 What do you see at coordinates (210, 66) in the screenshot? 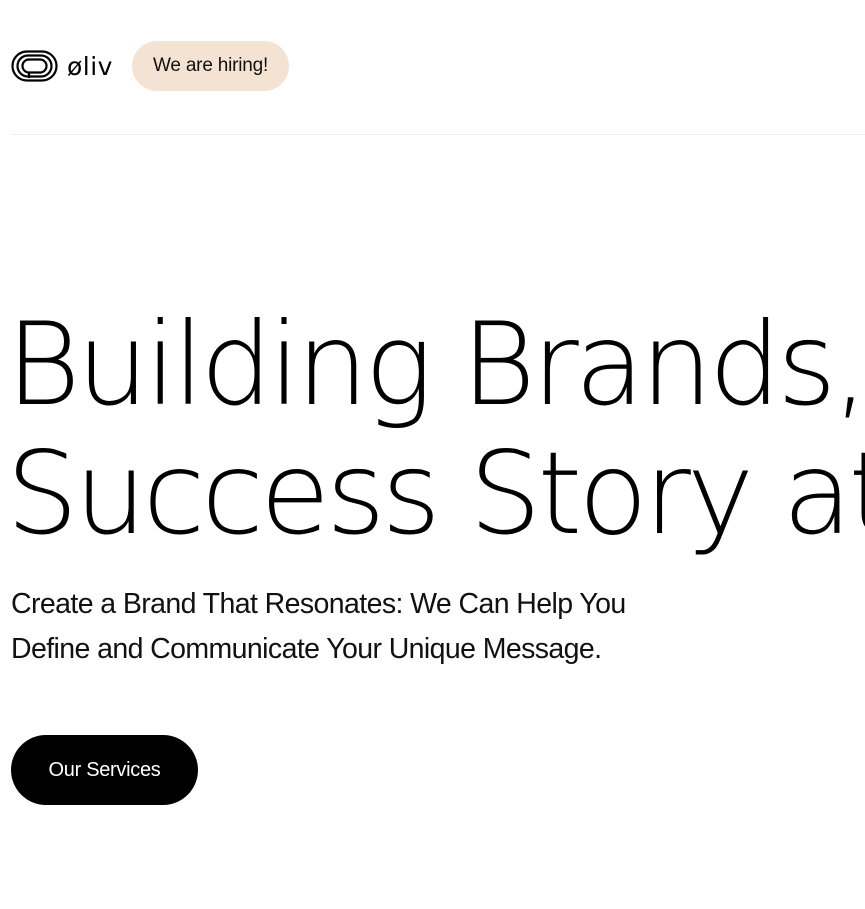
I see `hiring-badge-link: We are hiring!` at bounding box center [210, 66].